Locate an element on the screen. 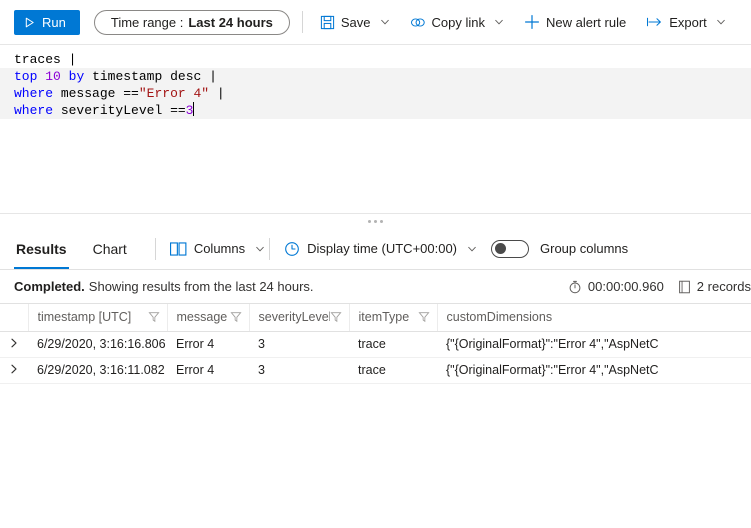 This screenshot has width=751, height=528. column-header-severitylevel: severityLevel is located at coordinates (299, 318).